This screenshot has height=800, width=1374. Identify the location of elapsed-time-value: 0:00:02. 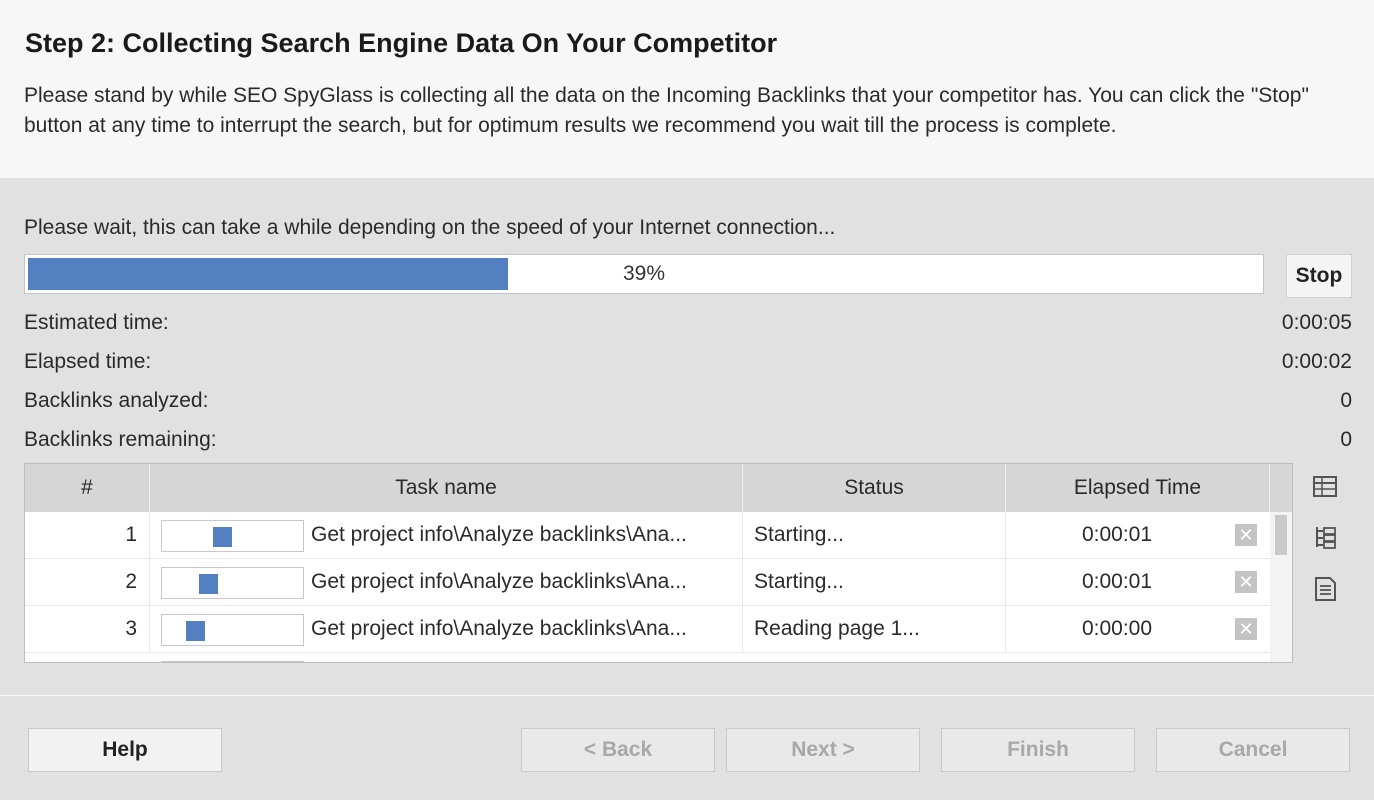
(1316, 361).